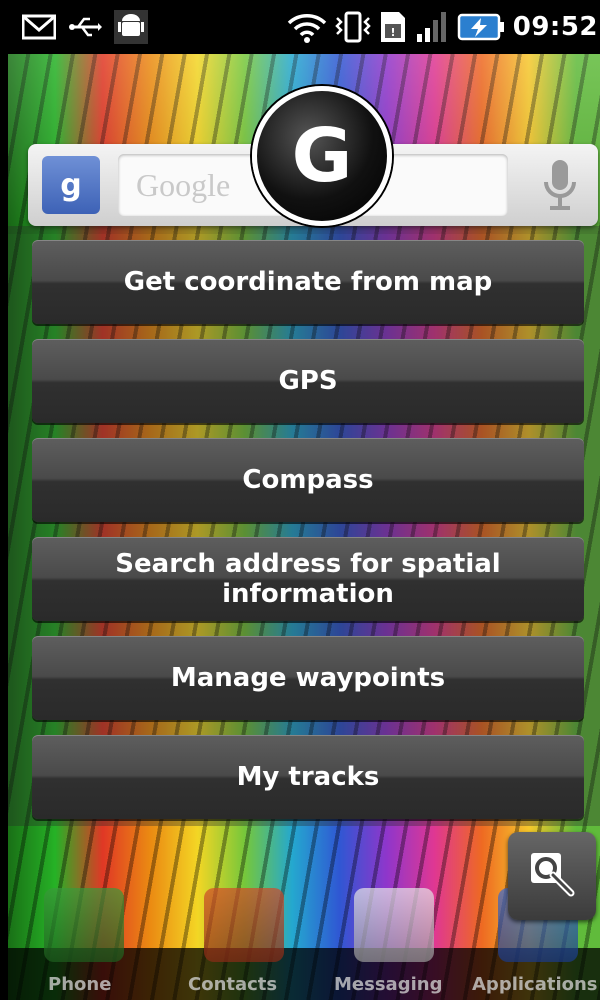  I want to click on menu-item-label: Compass, so click(308, 480).